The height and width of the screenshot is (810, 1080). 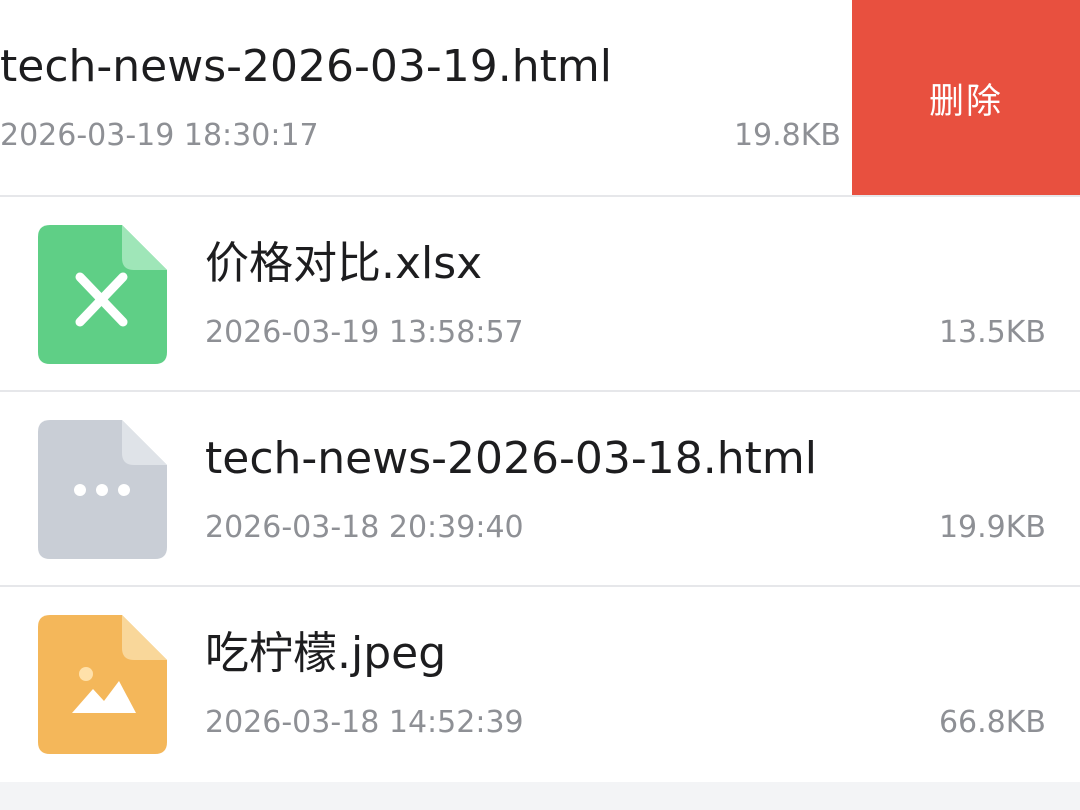 I want to click on image-file-icon, so click(x=102, y=684).